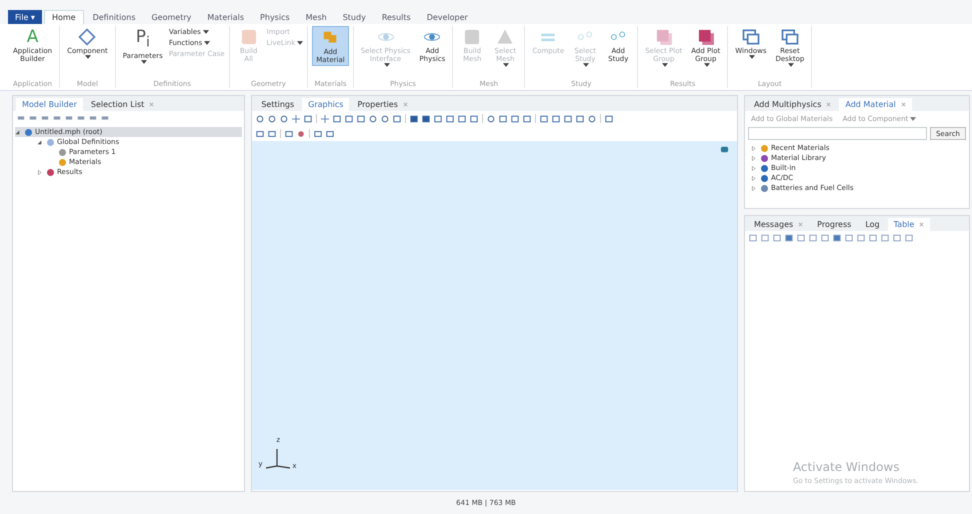 This screenshot has height=514, width=972. Describe the element at coordinates (25, 17) in the screenshot. I see `file-menu-button: File ▾` at that location.